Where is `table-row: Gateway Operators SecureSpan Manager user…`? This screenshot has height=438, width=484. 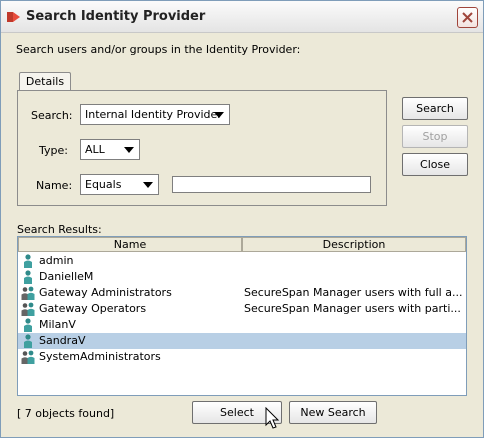 table-row: Gateway Operators SecureSpan Manager user… is located at coordinates (242, 309).